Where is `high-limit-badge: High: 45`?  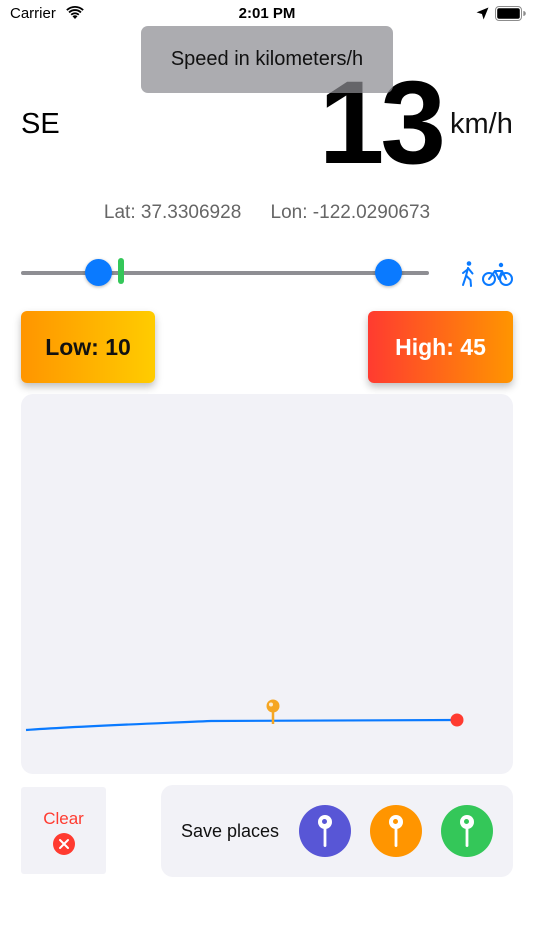
high-limit-badge: High: 45 is located at coordinates (440, 347).